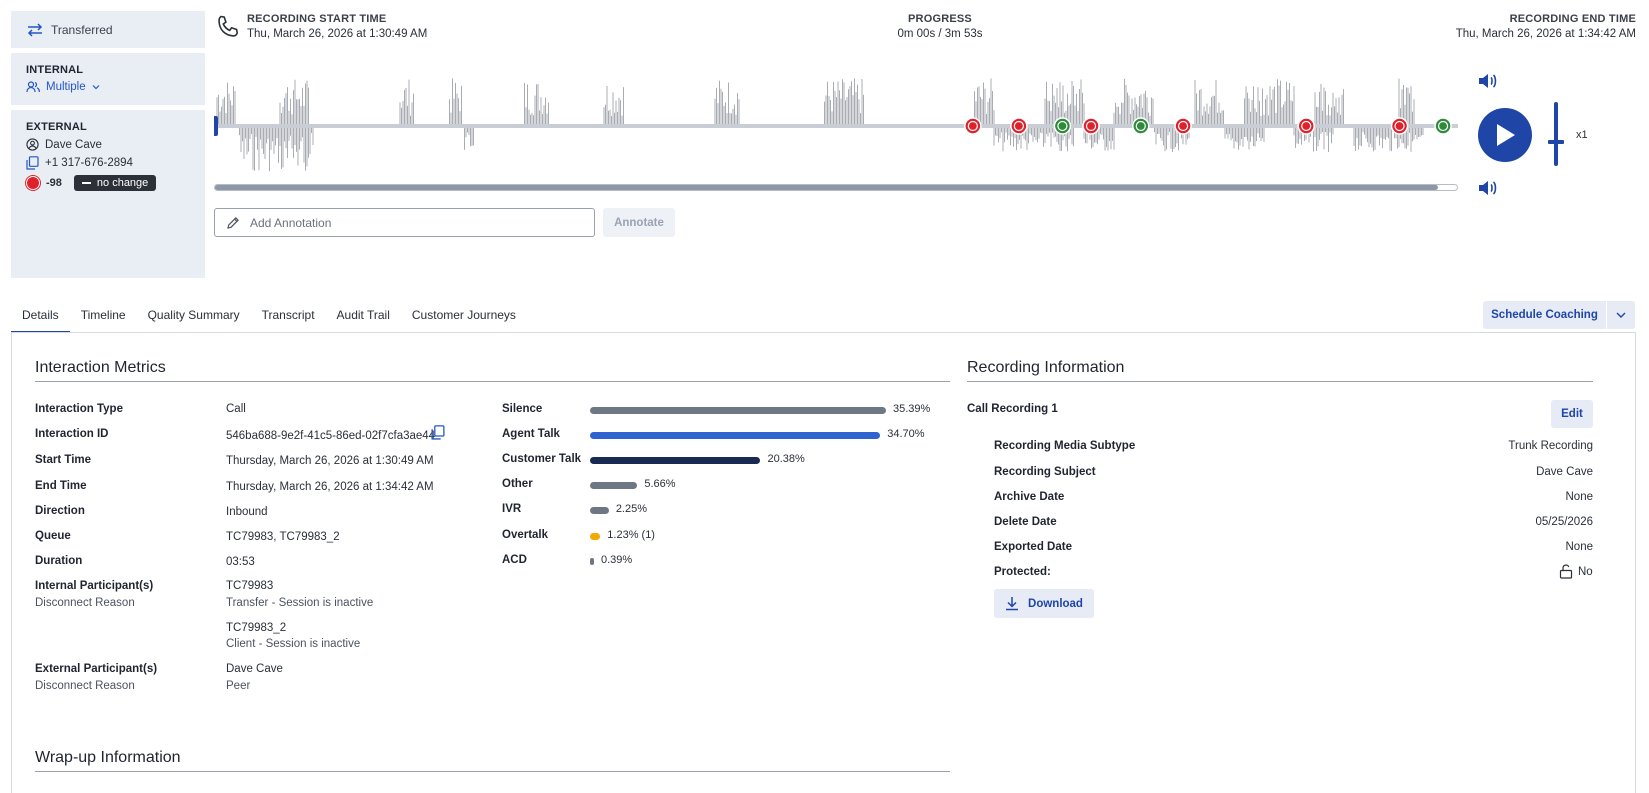 The image size is (1649, 793). What do you see at coordinates (912, 409) in the screenshot?
I see `breakdown-percent: 35.39%` at bounding box center [912, 409].